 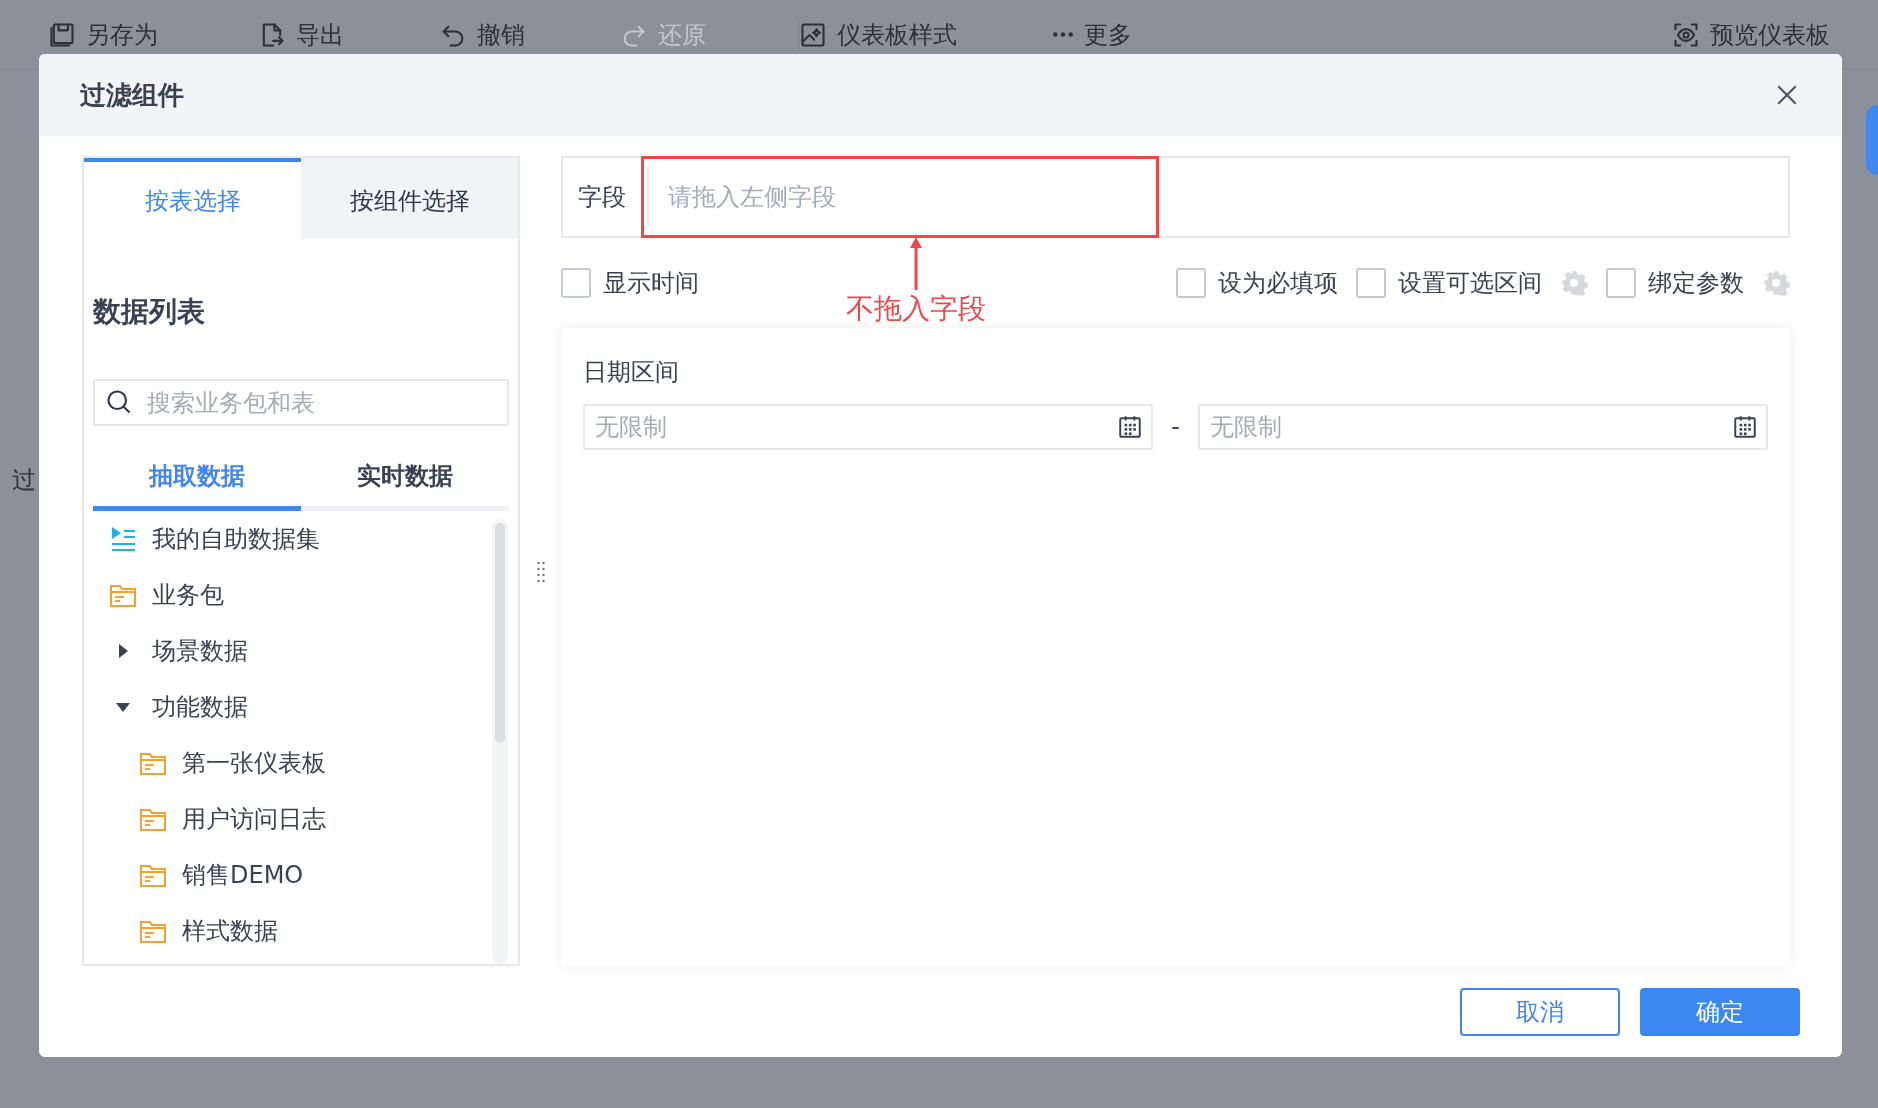 What do you see at coordinates (148, 312) in the screenshot?
I see `list-title: 数据列表` at bounding box center [148, 312].